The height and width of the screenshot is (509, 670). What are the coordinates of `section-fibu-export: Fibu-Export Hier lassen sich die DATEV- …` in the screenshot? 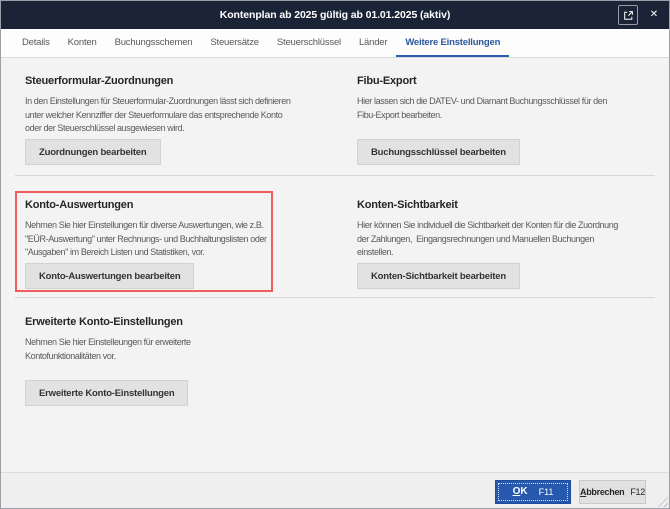 It's located at (501, 121).